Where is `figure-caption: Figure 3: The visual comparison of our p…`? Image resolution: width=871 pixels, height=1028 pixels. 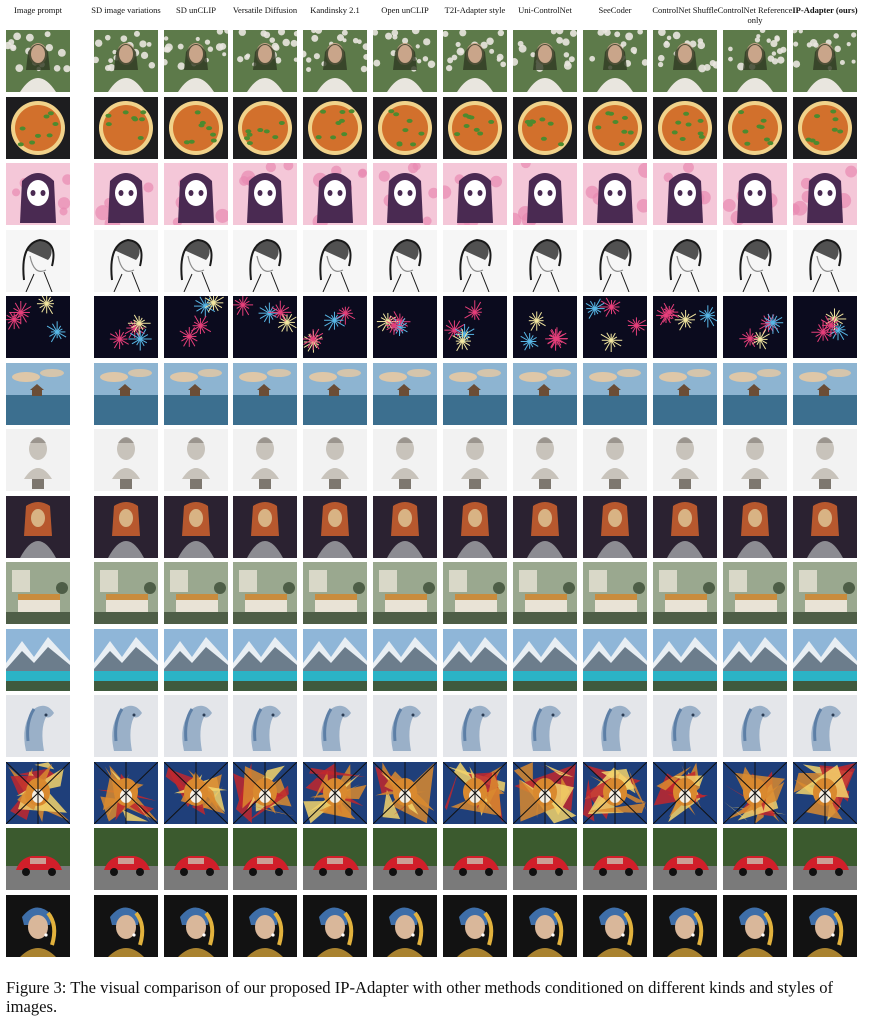 figure-caption: Figure 3: The visual comparison of our p… is located at coordinates (420, 997).